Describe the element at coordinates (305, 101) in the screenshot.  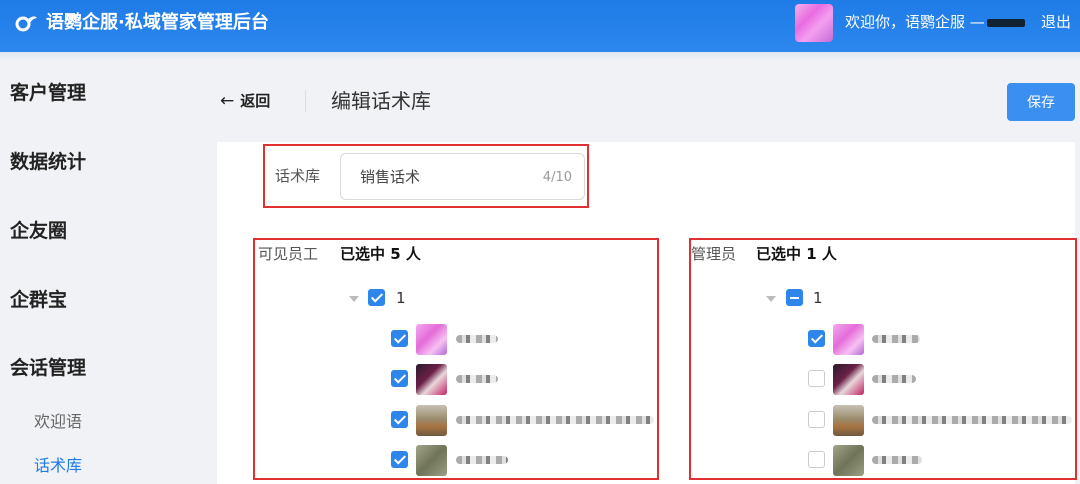
I see `header-divider` at that location.